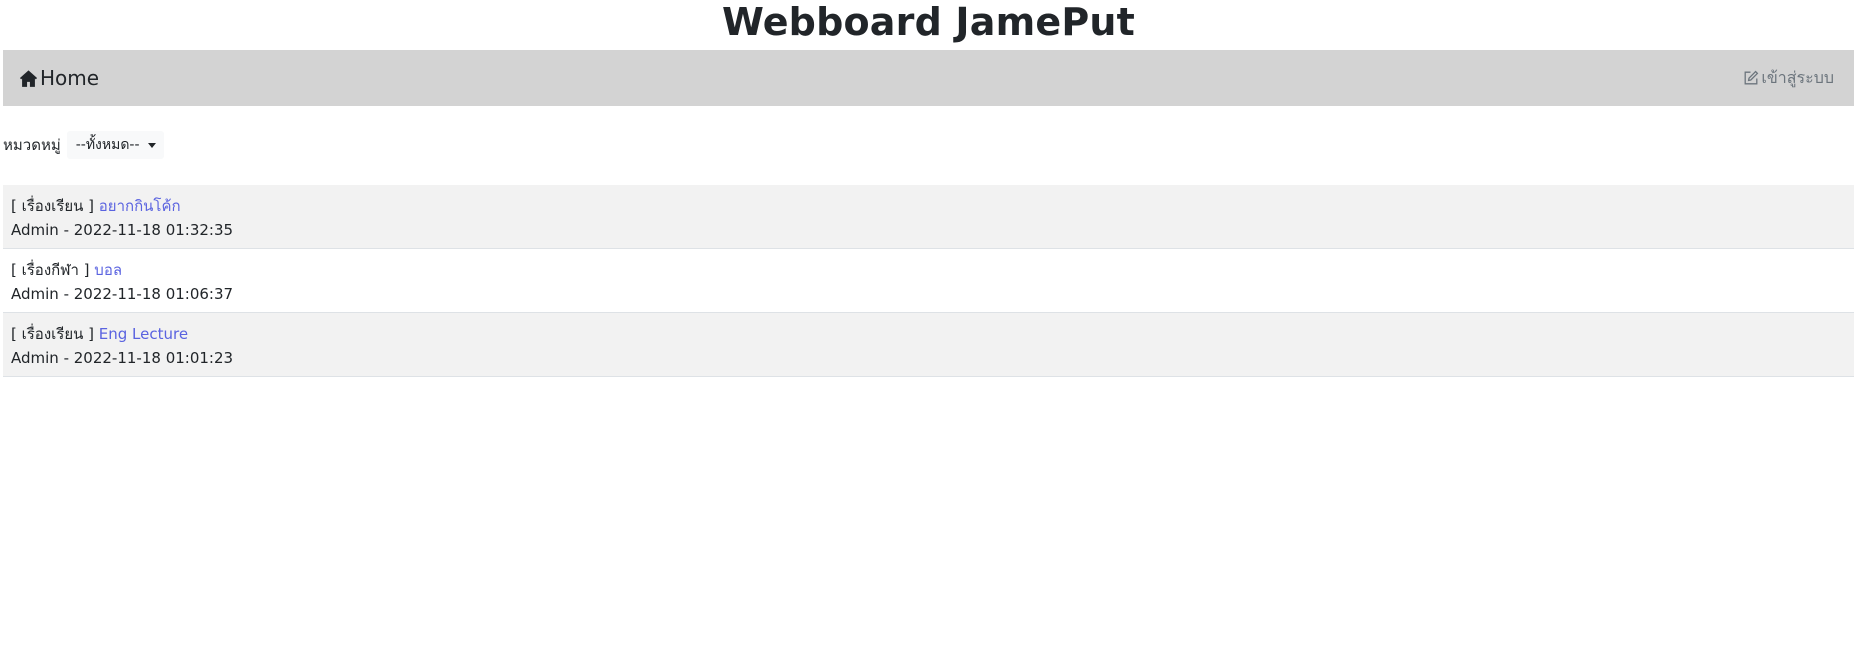  What do you see at coordinates (107, 145) in the screenshot?
I see `category-selected: --ทั้งหมด--` at bounding box center [107, 145].